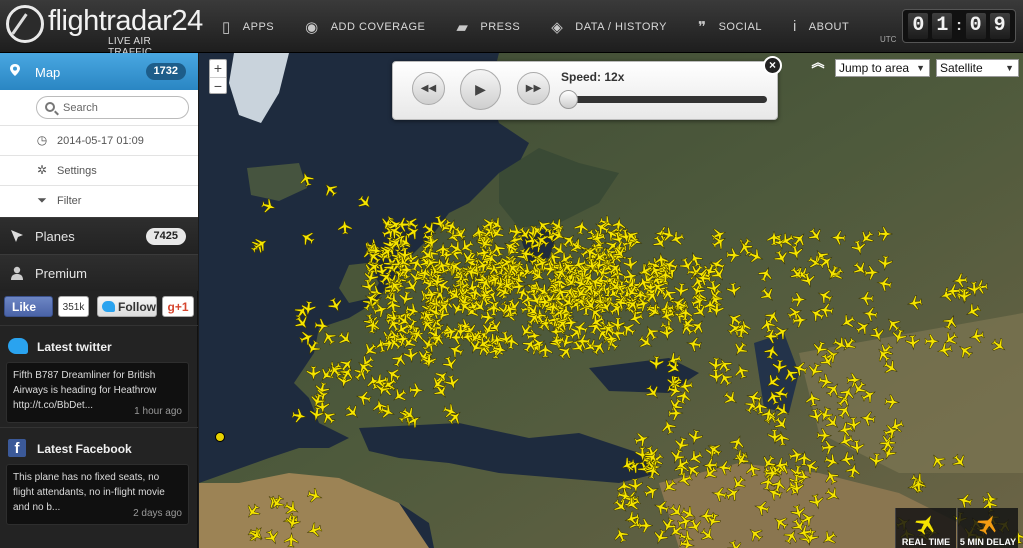  I want to click on nav-item-press: ▰ PRESS, so click(488, 27).